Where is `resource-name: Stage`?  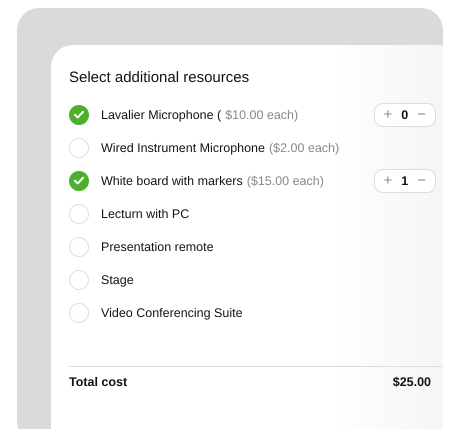 resource-name: Stage is located at coordinates (117, 279).